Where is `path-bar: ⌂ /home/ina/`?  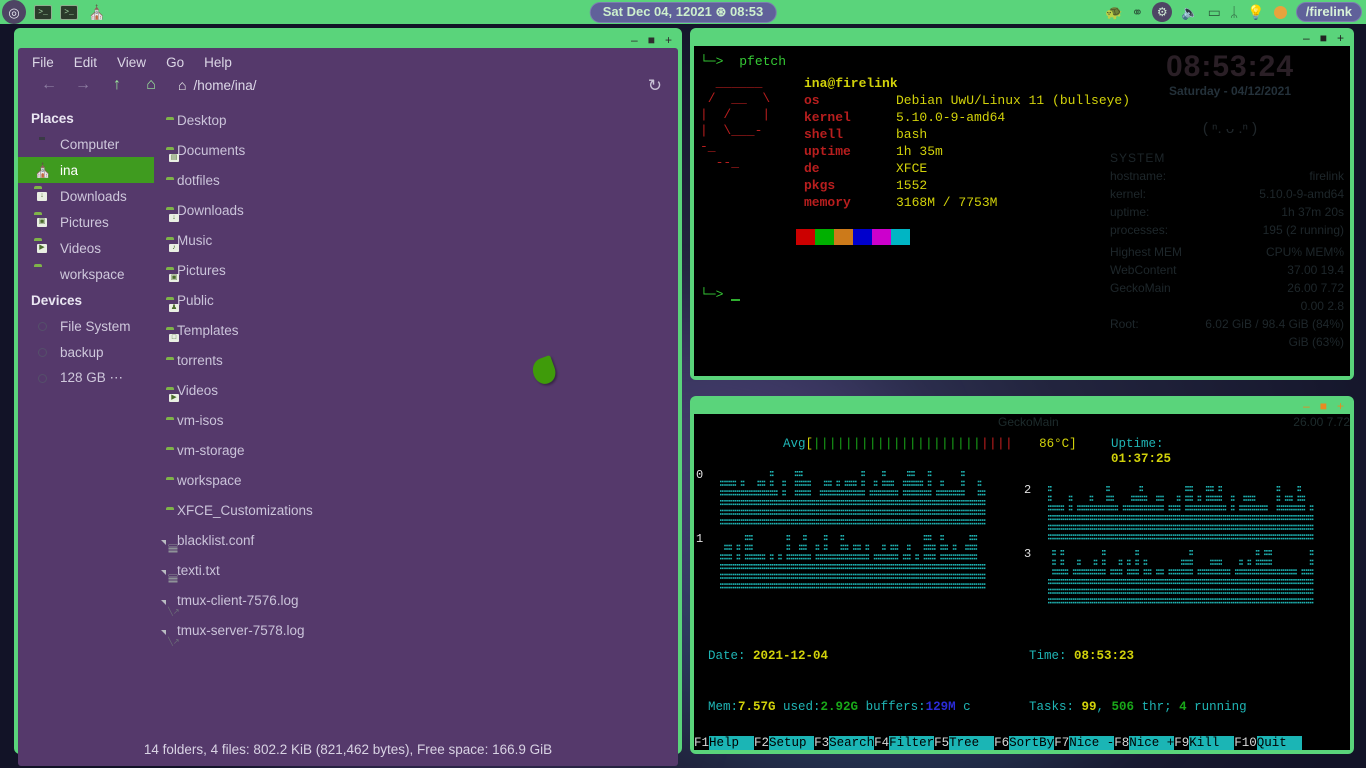
path-bar: ⌂ /home/ina/ is located at coordinates (217, 85).